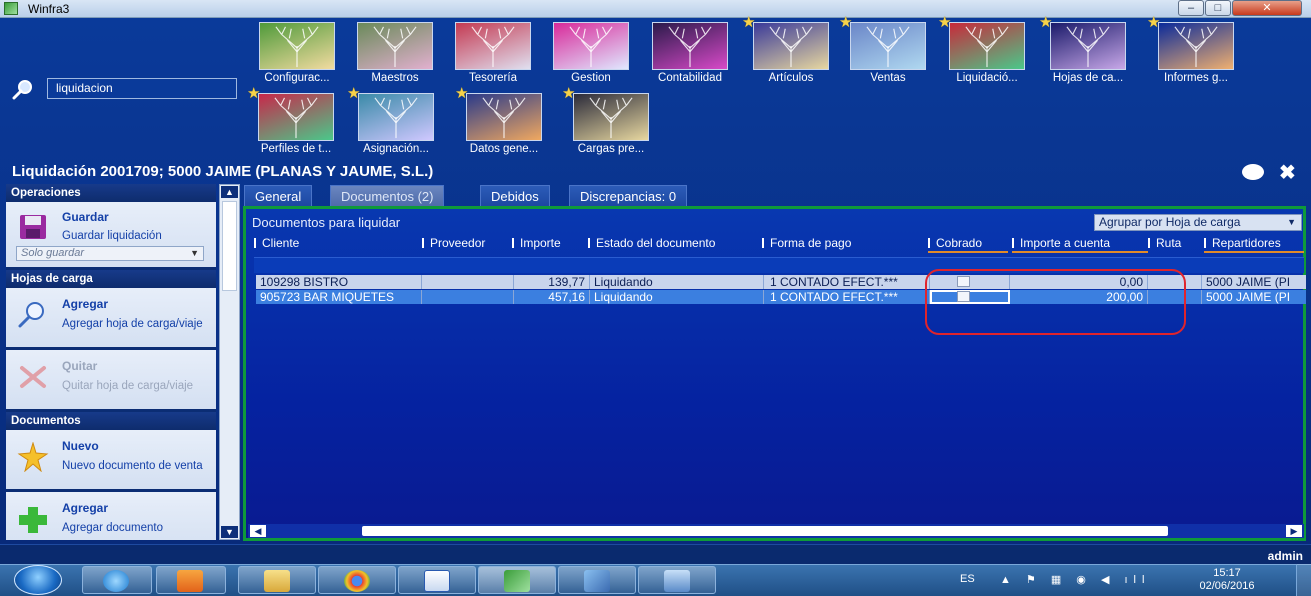 Image resolution: width=1311 pixels, height=596 pixels. I want to click on word-icon, so click(437, 581).